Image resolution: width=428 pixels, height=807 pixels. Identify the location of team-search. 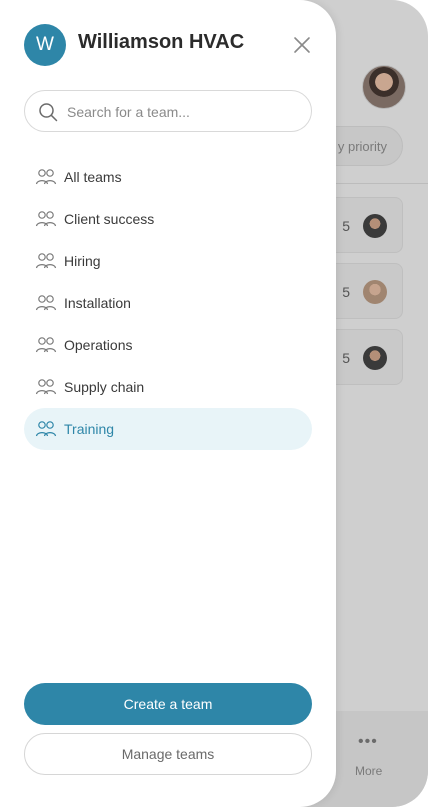
(168, 111).